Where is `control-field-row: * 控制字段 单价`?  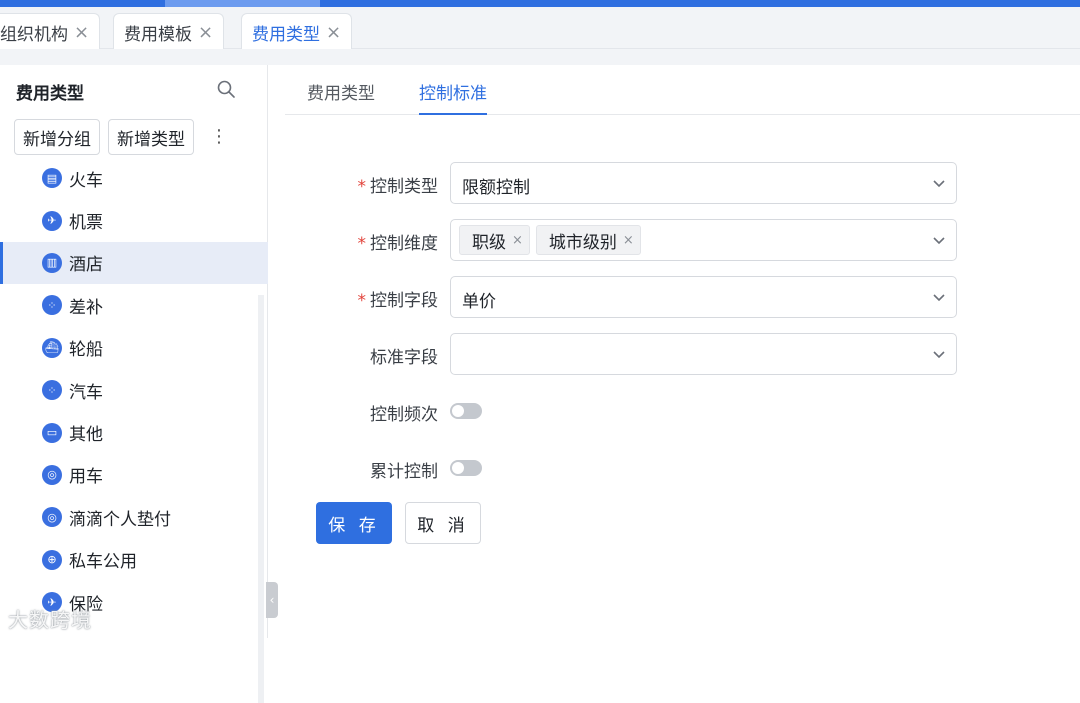
control-field-row: * 控制字段 单价 is located at coordinates (674, 297).